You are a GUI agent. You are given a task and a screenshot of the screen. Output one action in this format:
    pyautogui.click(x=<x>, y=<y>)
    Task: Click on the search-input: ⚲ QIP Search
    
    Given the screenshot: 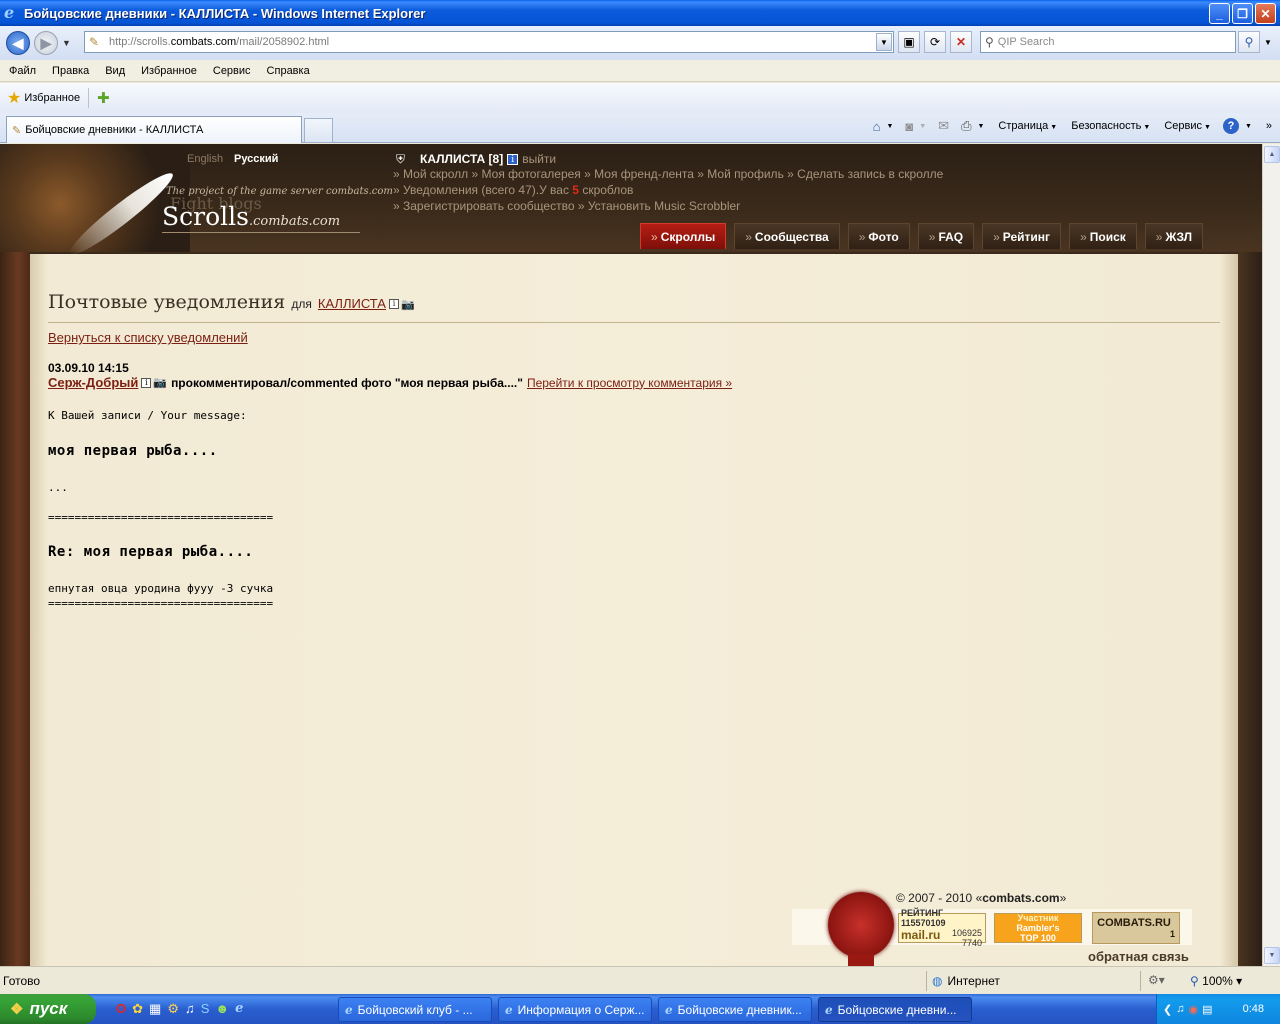 What is the action you would take?
    pyautogui.click(x=1108, y=42)
    